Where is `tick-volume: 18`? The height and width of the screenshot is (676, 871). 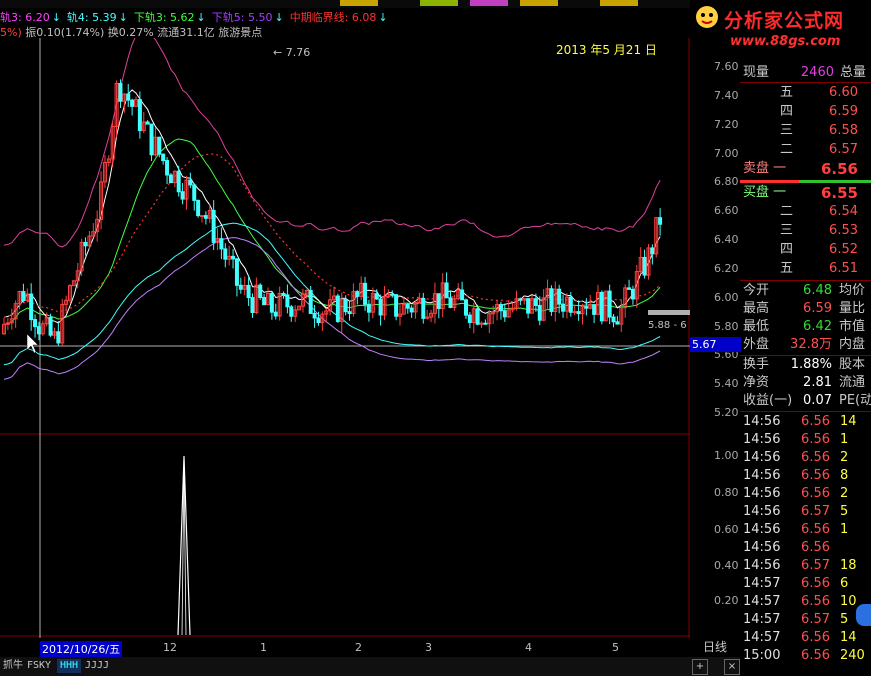 tick-volume: 18 is located at coordinates (848, 565).